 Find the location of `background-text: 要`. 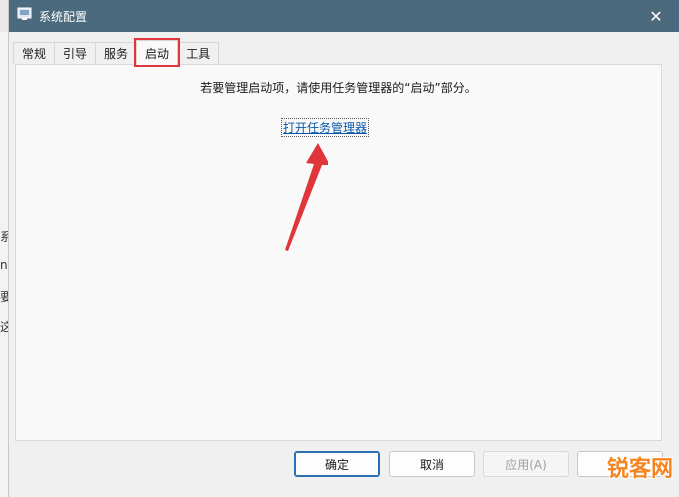

background-text: 要 is located at coordinates (4, 297).